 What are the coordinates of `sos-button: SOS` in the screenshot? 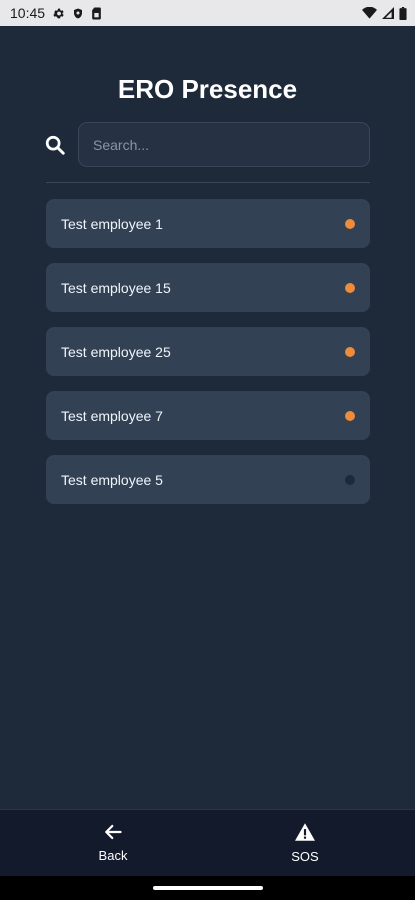 It's located at (305, 843).